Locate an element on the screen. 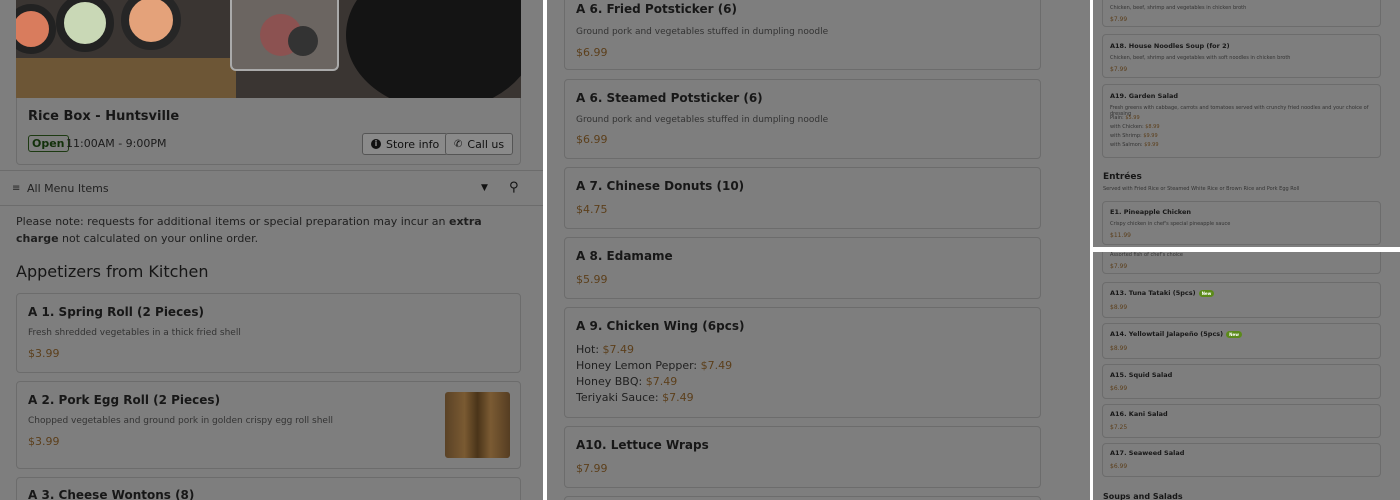  filter-icon: ≡ is located at coordinates (16, 188).